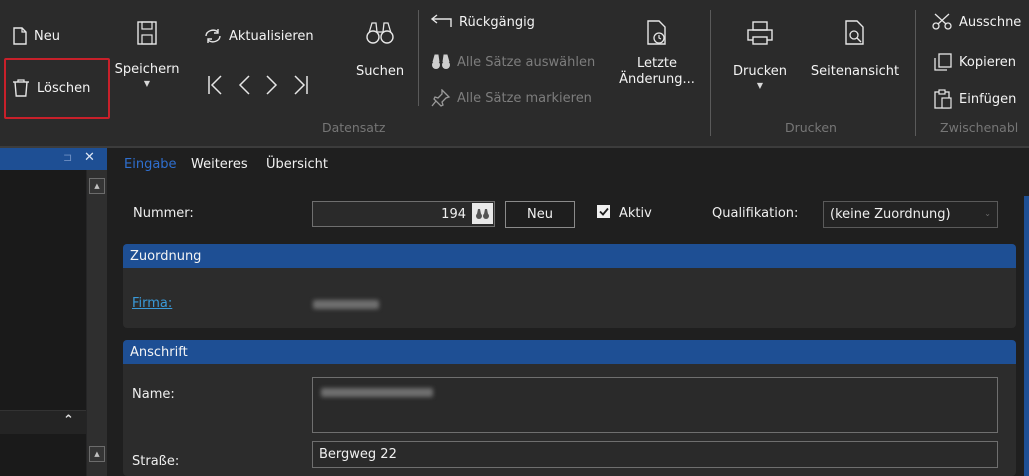  What do you see at coordinates (97, 186) in the screenshot?
I see `scroll-up-icon: ▲` at bounding box center [97, 186].